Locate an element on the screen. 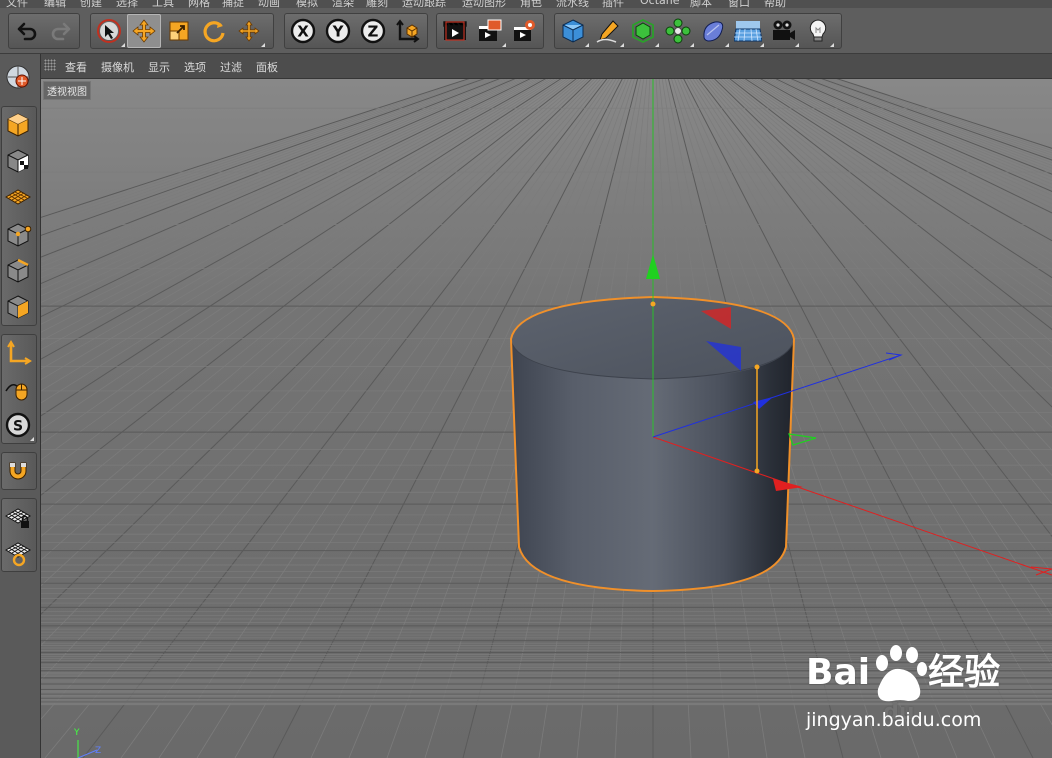  locked-workplane-button is located at coordinates (18, 517).